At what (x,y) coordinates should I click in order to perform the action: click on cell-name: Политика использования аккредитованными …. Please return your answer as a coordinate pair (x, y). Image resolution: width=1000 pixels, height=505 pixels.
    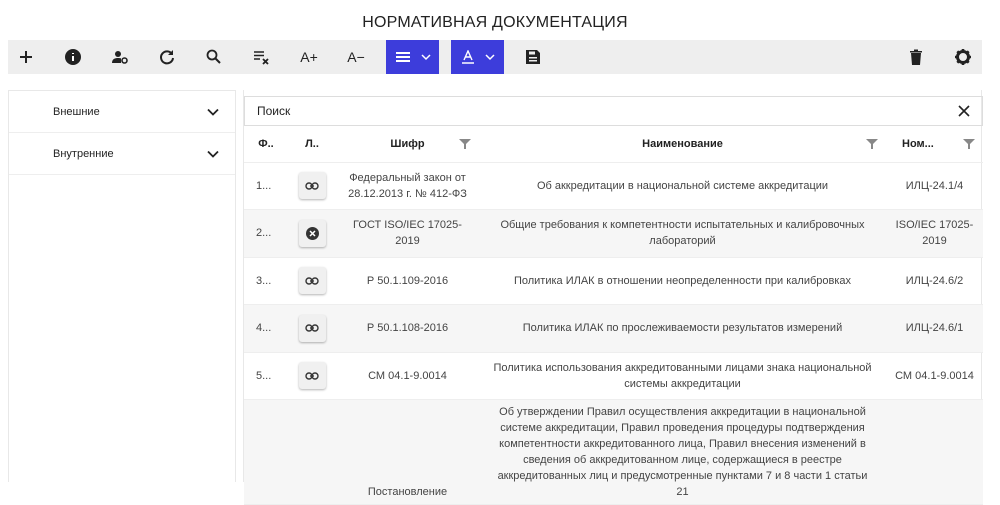
    Looking at the image, I should click on (682, 376).